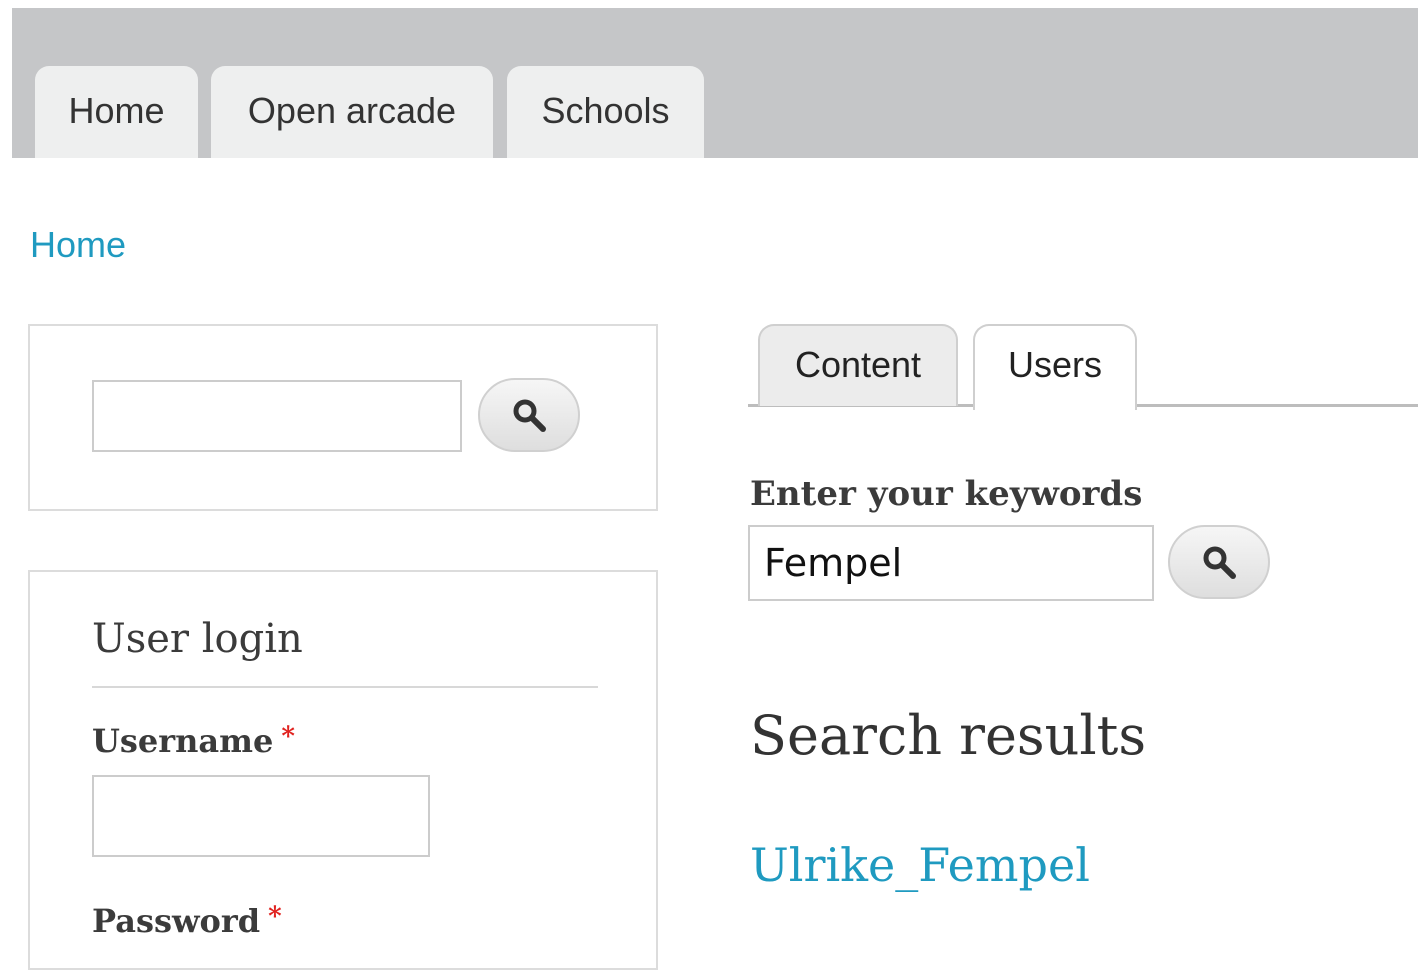 This screenshot has height=970, width=1418. What do you see at coordinates (858, 365) in the screenshot?
I see `tab-content: Content` at bounding box center [858, 365].